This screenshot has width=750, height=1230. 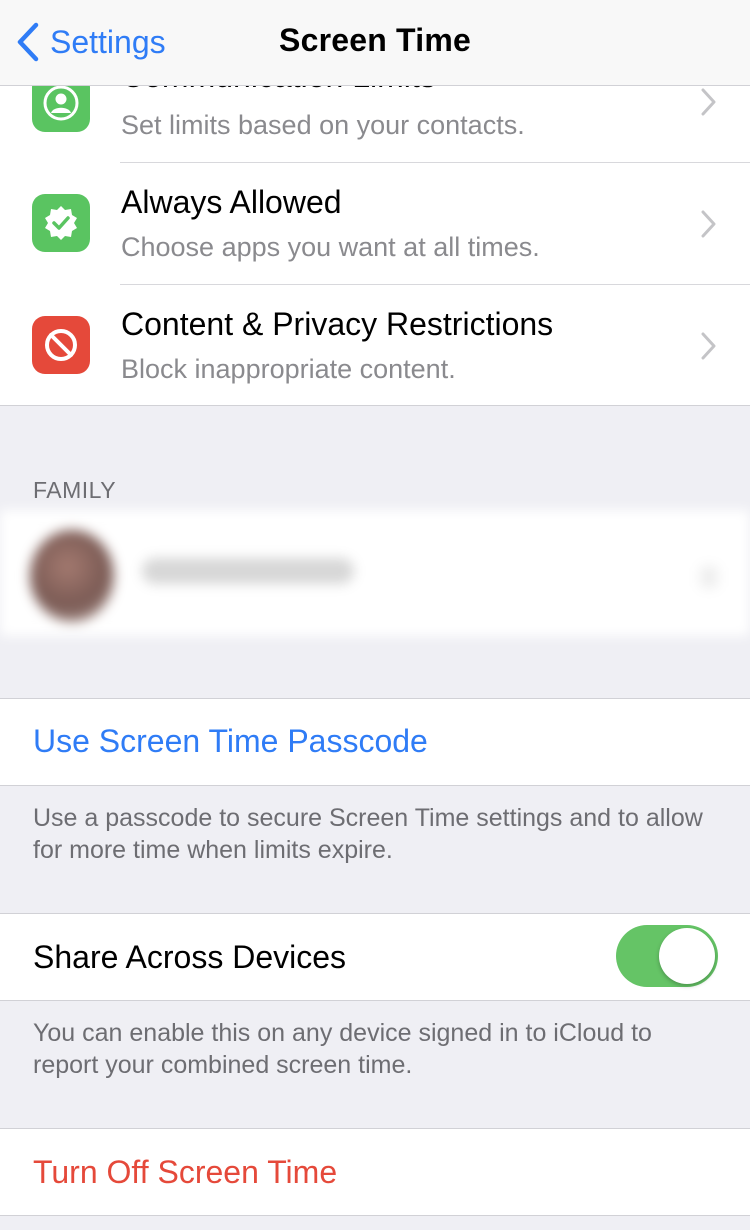 I want to click on row-title: Always Allowed, so click(x=231, y=202).